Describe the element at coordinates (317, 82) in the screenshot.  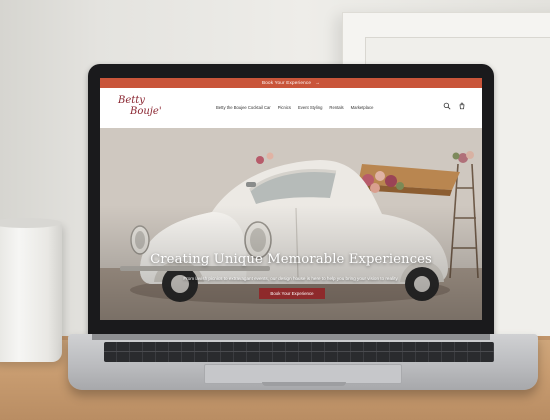
I see `arrow-right-icon: →` at that location.